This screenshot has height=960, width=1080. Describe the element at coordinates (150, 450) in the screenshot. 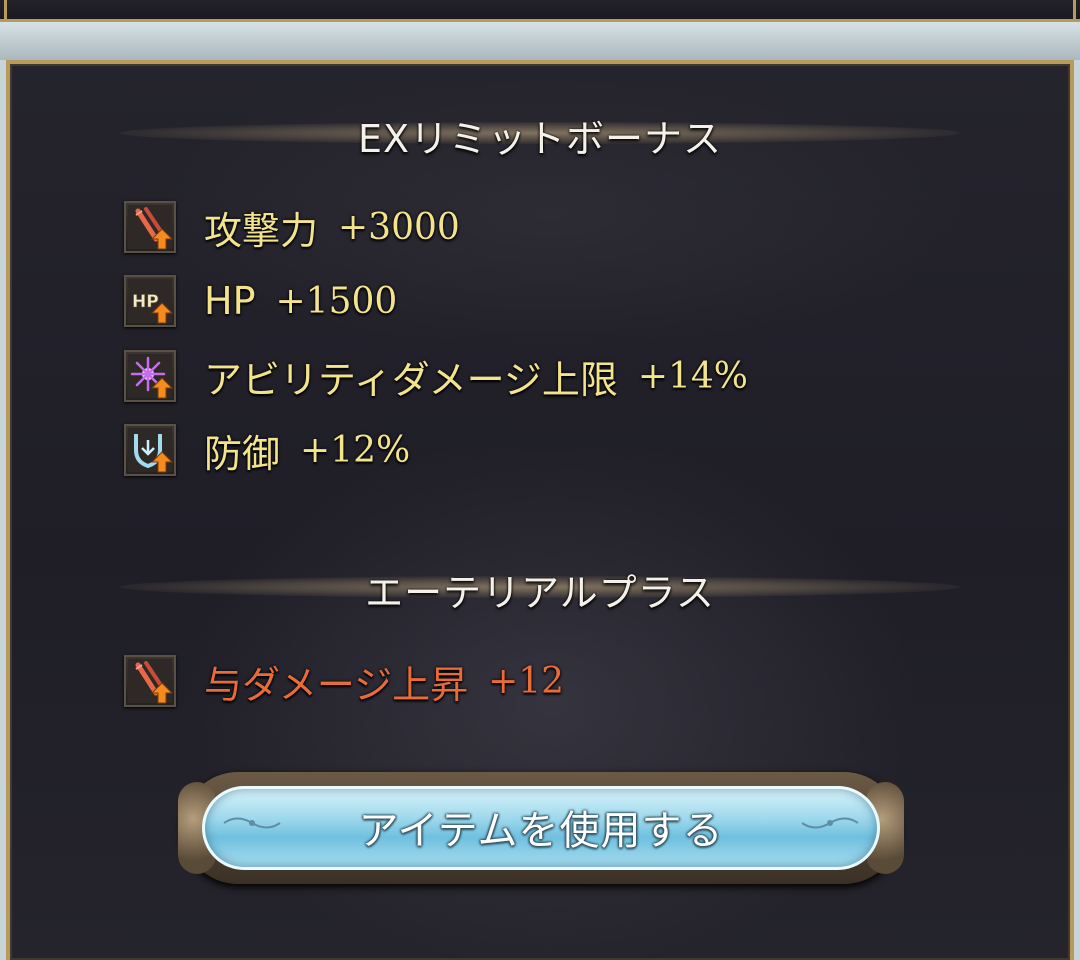

I see `defense-up-icon` at that location.